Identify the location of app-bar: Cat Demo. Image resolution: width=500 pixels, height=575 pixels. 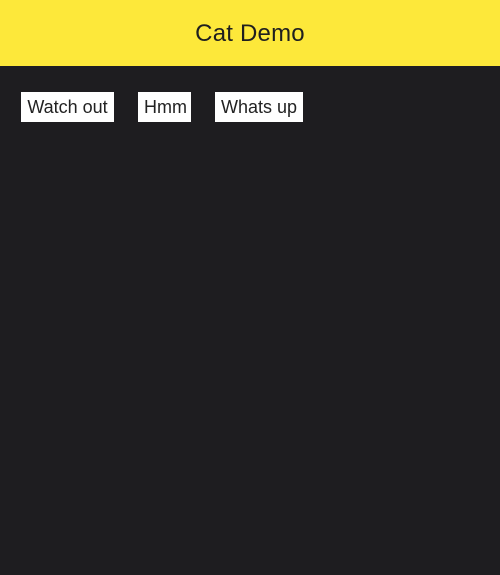
(250, 33).